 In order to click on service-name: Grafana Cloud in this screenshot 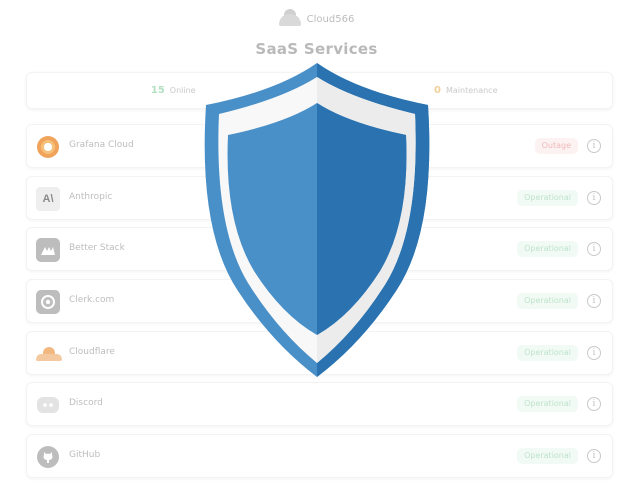, I will do `click(101, 145)`.